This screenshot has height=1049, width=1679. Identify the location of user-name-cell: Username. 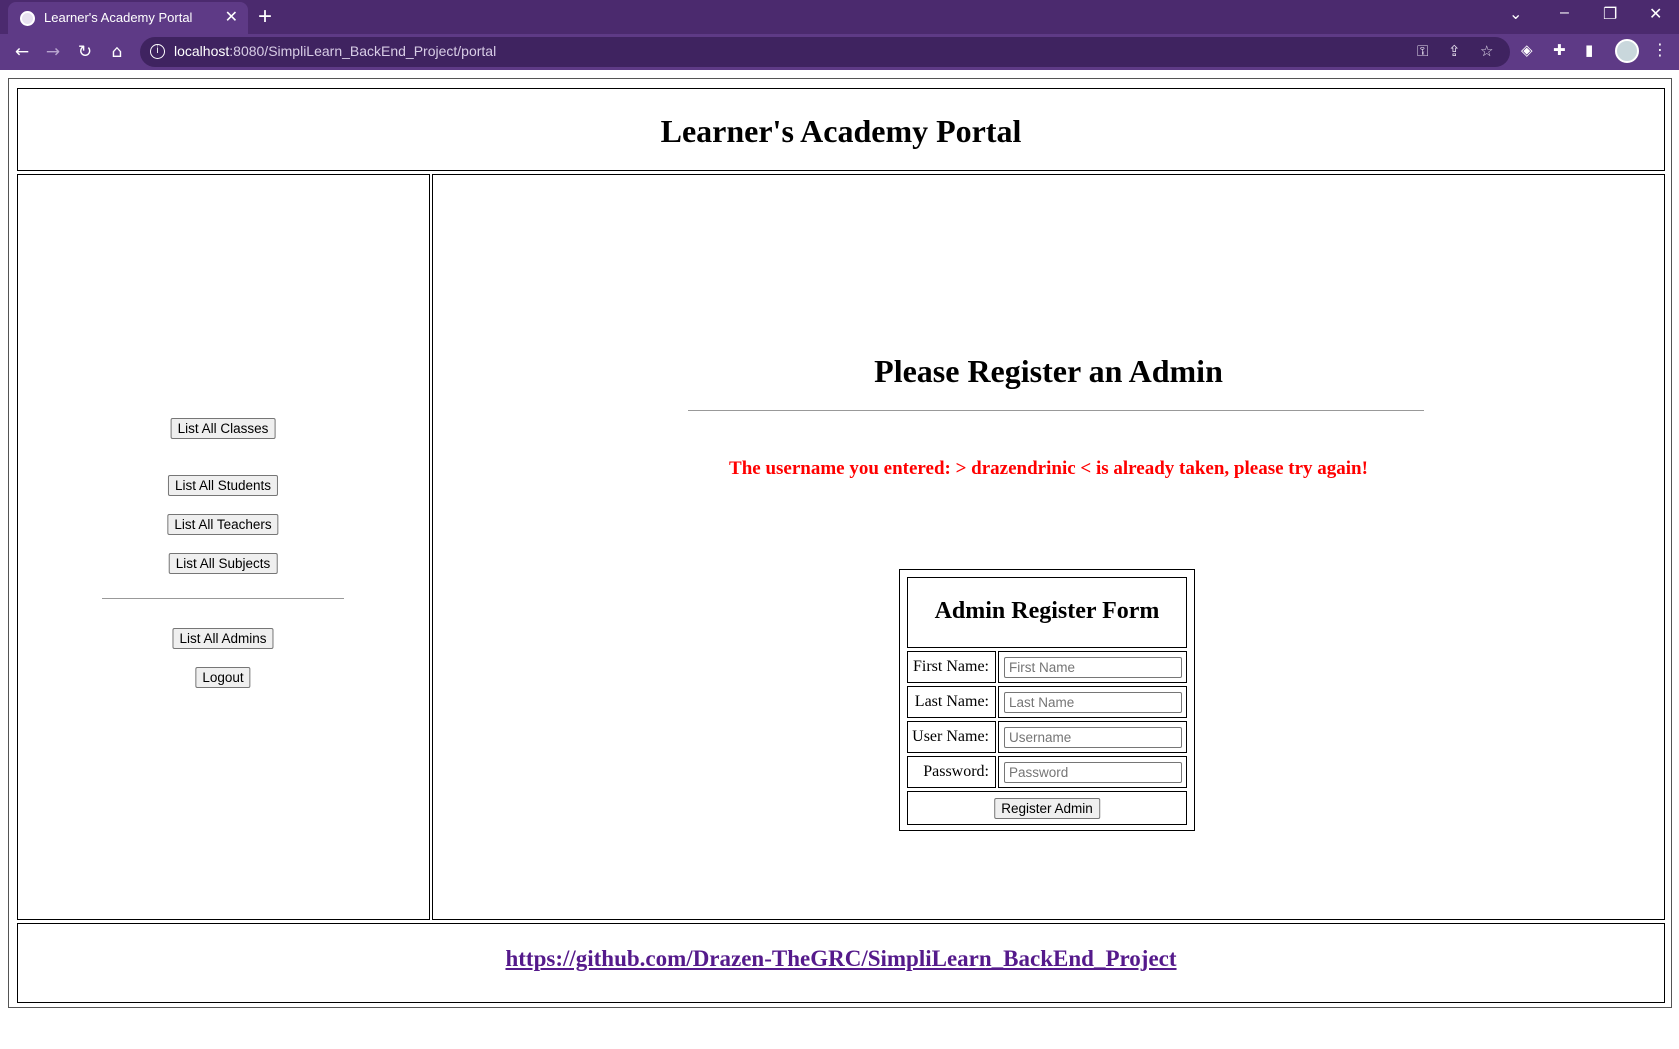
(1092, 737).